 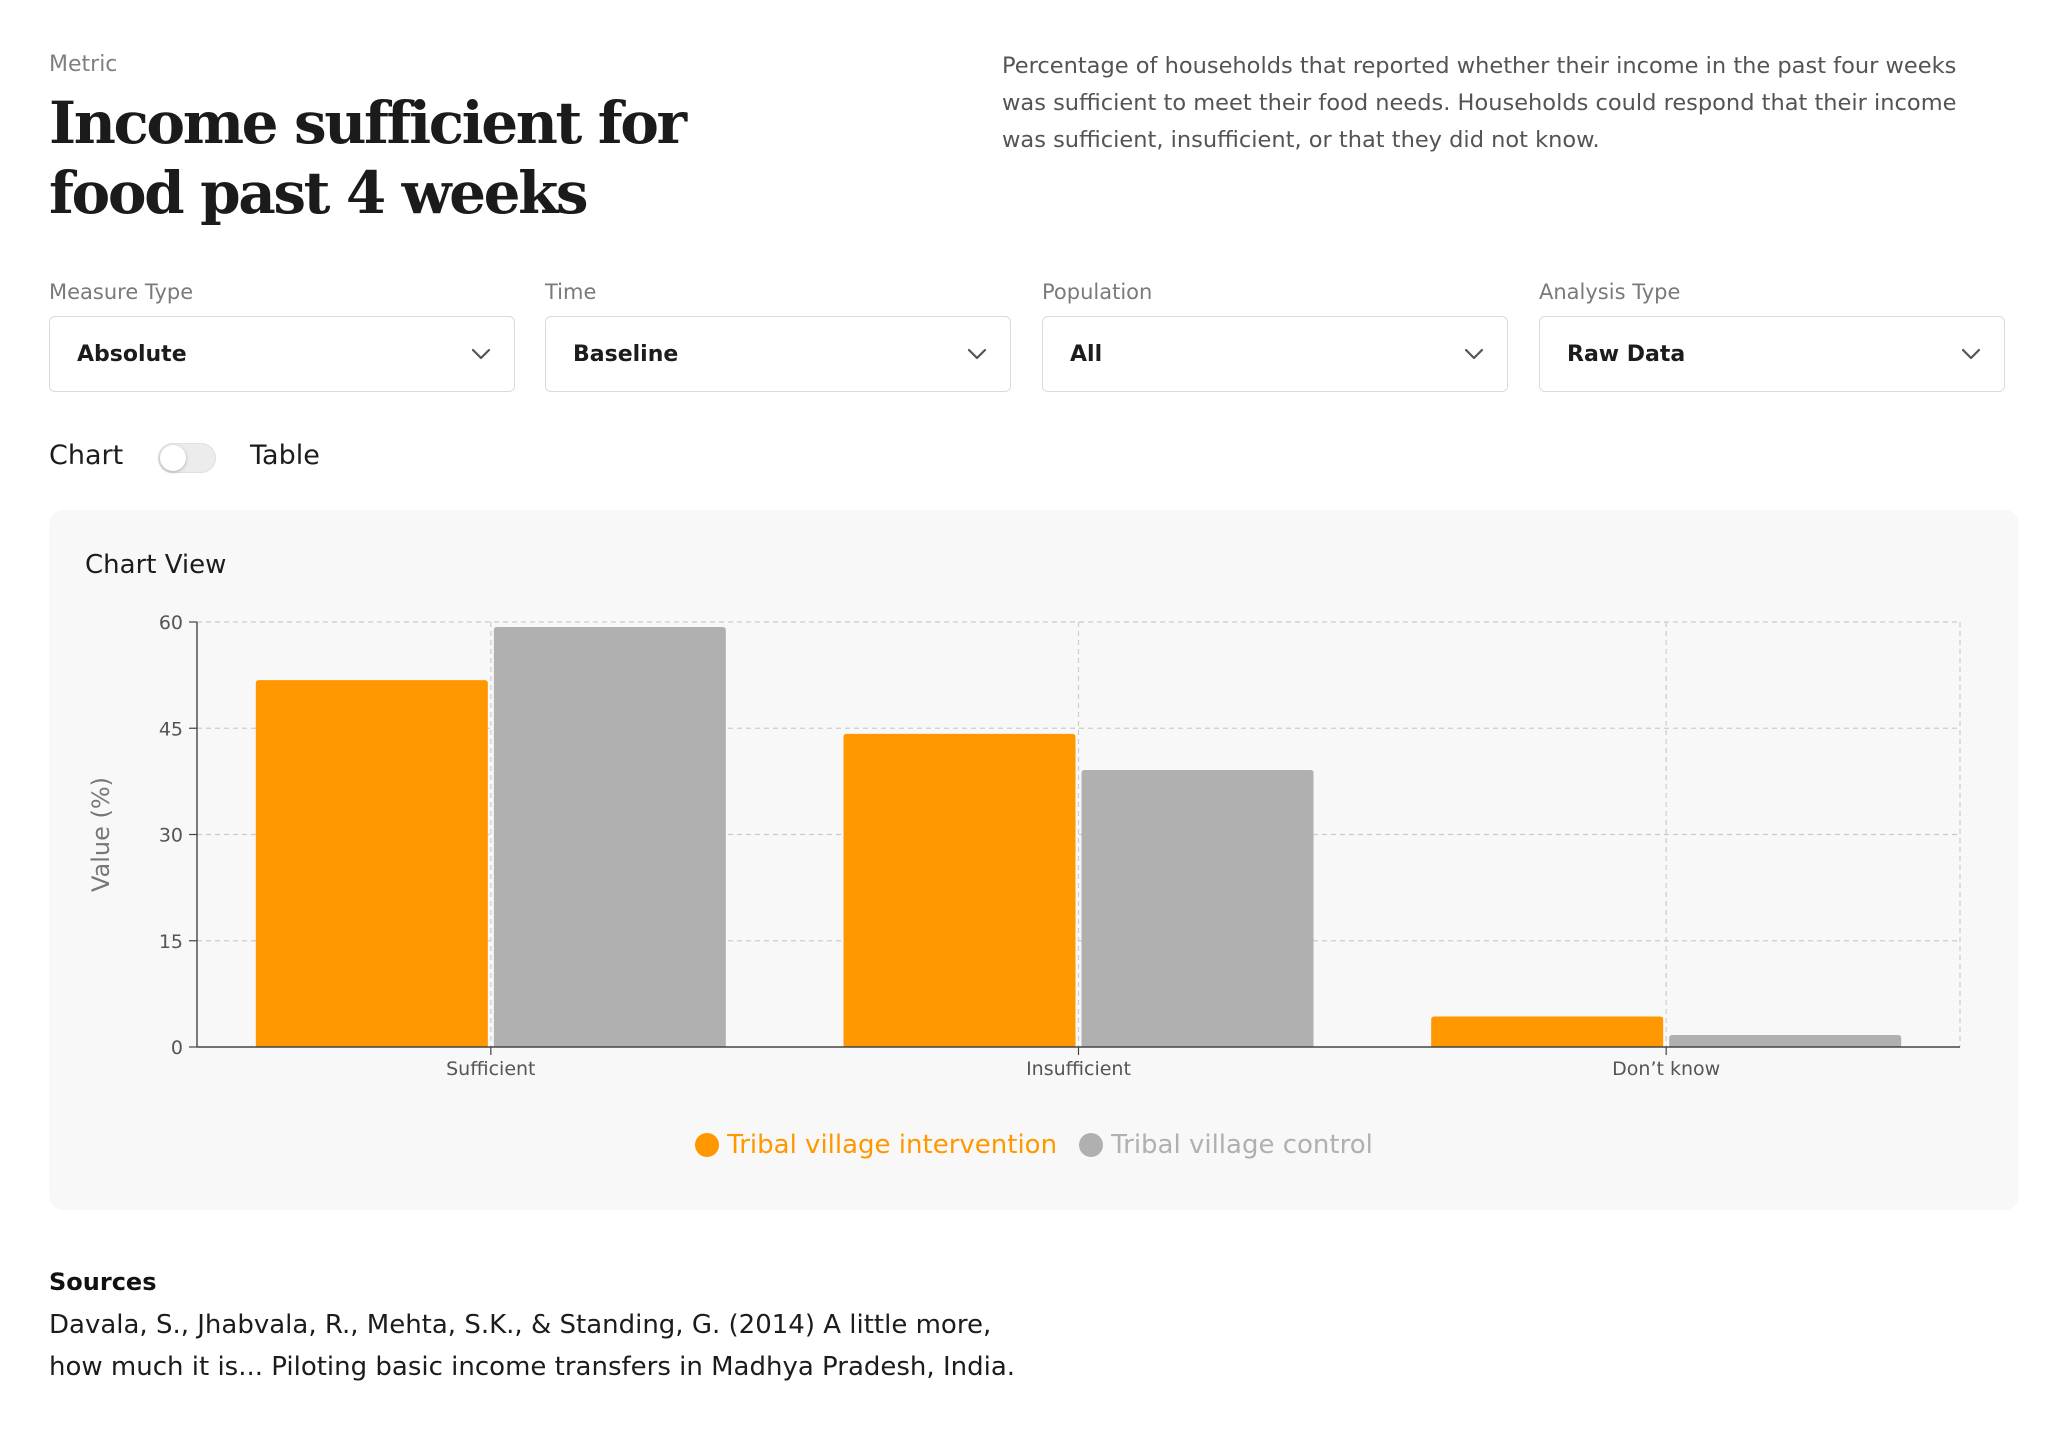 I want to click on y-tick-label: 0, so click(x=177, y=1048).